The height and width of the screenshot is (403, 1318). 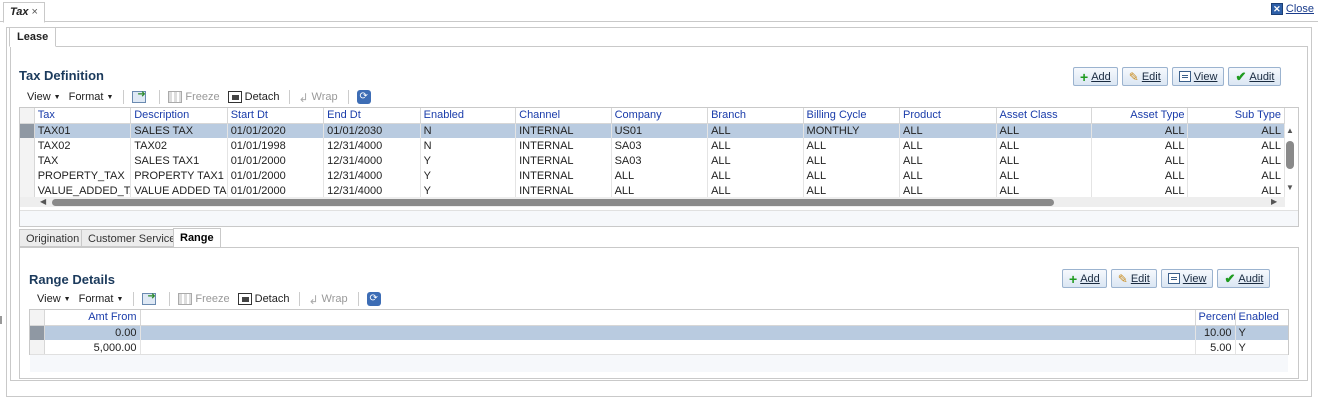 I want to click on horizontal-scrollbar-thumb, so click(x=553, y=202).